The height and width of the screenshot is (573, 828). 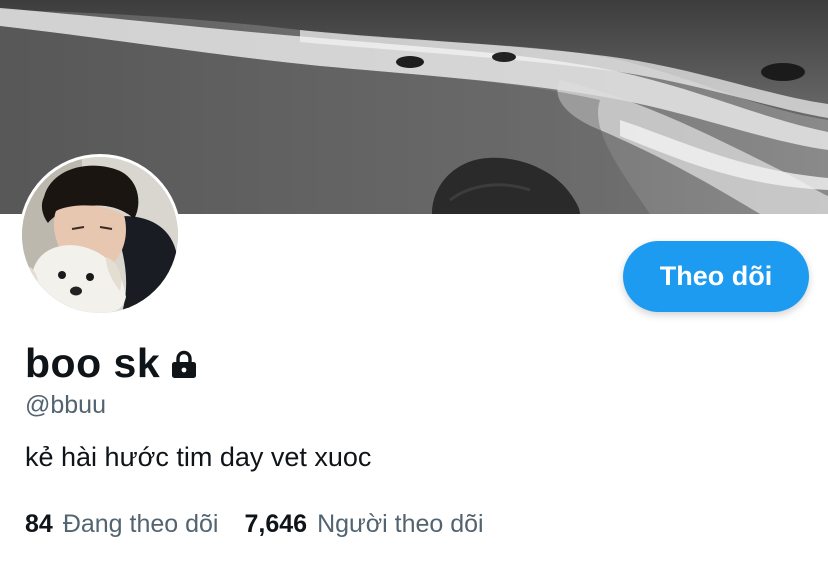 I want to click on followers-count: 7,646, so click(x=276, y=524).